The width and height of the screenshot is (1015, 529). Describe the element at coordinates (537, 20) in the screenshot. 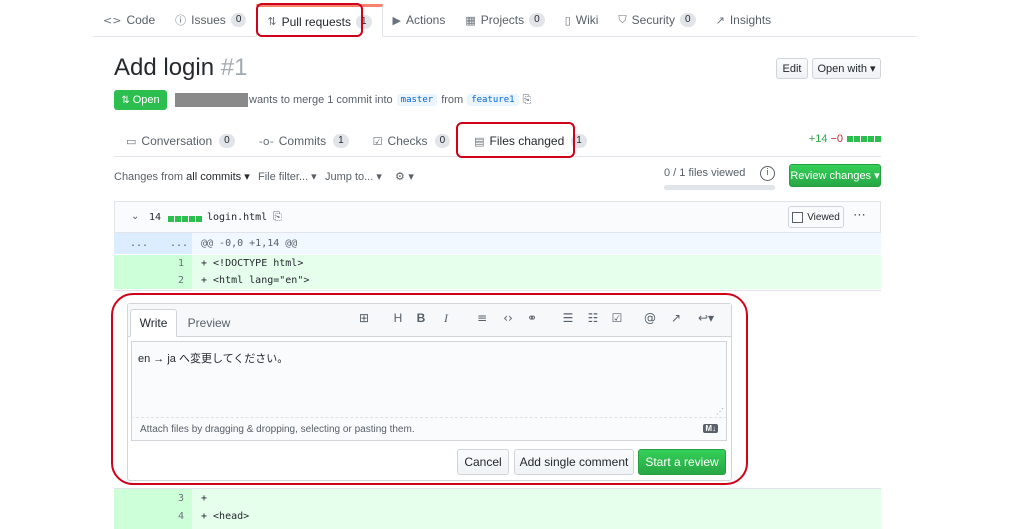

I see `projects-count: 0` at that location.